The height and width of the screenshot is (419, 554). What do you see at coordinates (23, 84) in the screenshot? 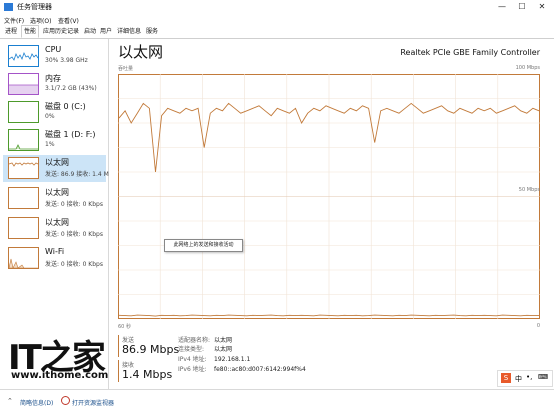
I see `memory-graph-thumbnail` at bounding box center [23, 84].